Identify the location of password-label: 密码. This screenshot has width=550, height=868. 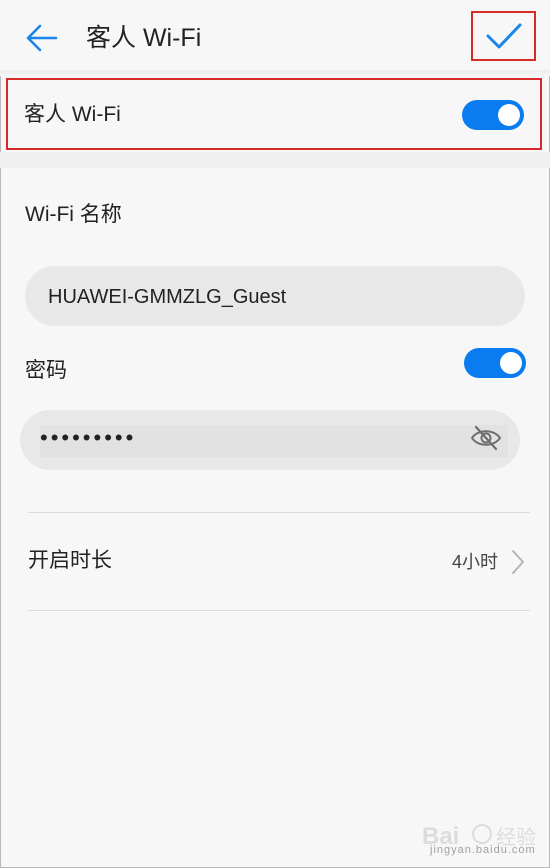
(46, 370).